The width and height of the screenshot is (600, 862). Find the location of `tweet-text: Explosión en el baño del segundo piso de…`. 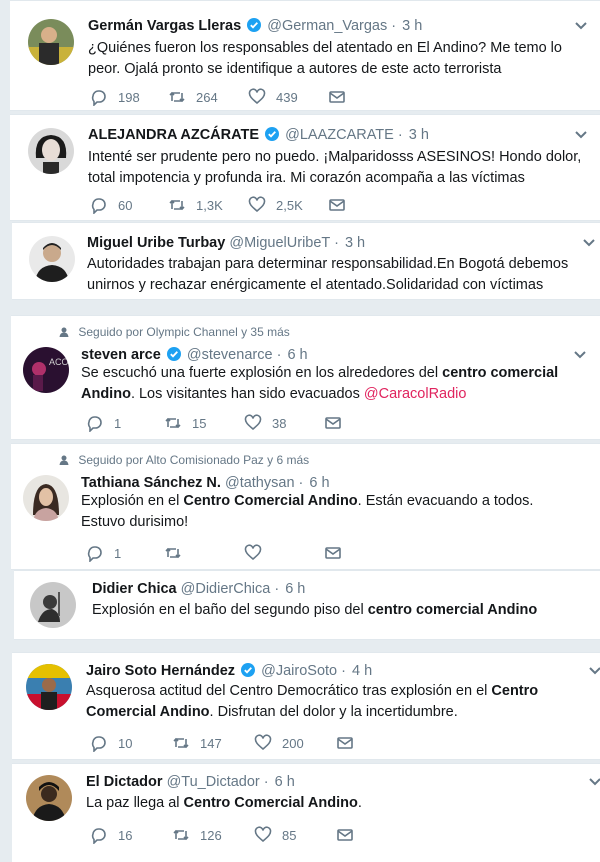

tweet-text: Explosión en el baño del segundo piso de… is located at coordinates (315, 610).